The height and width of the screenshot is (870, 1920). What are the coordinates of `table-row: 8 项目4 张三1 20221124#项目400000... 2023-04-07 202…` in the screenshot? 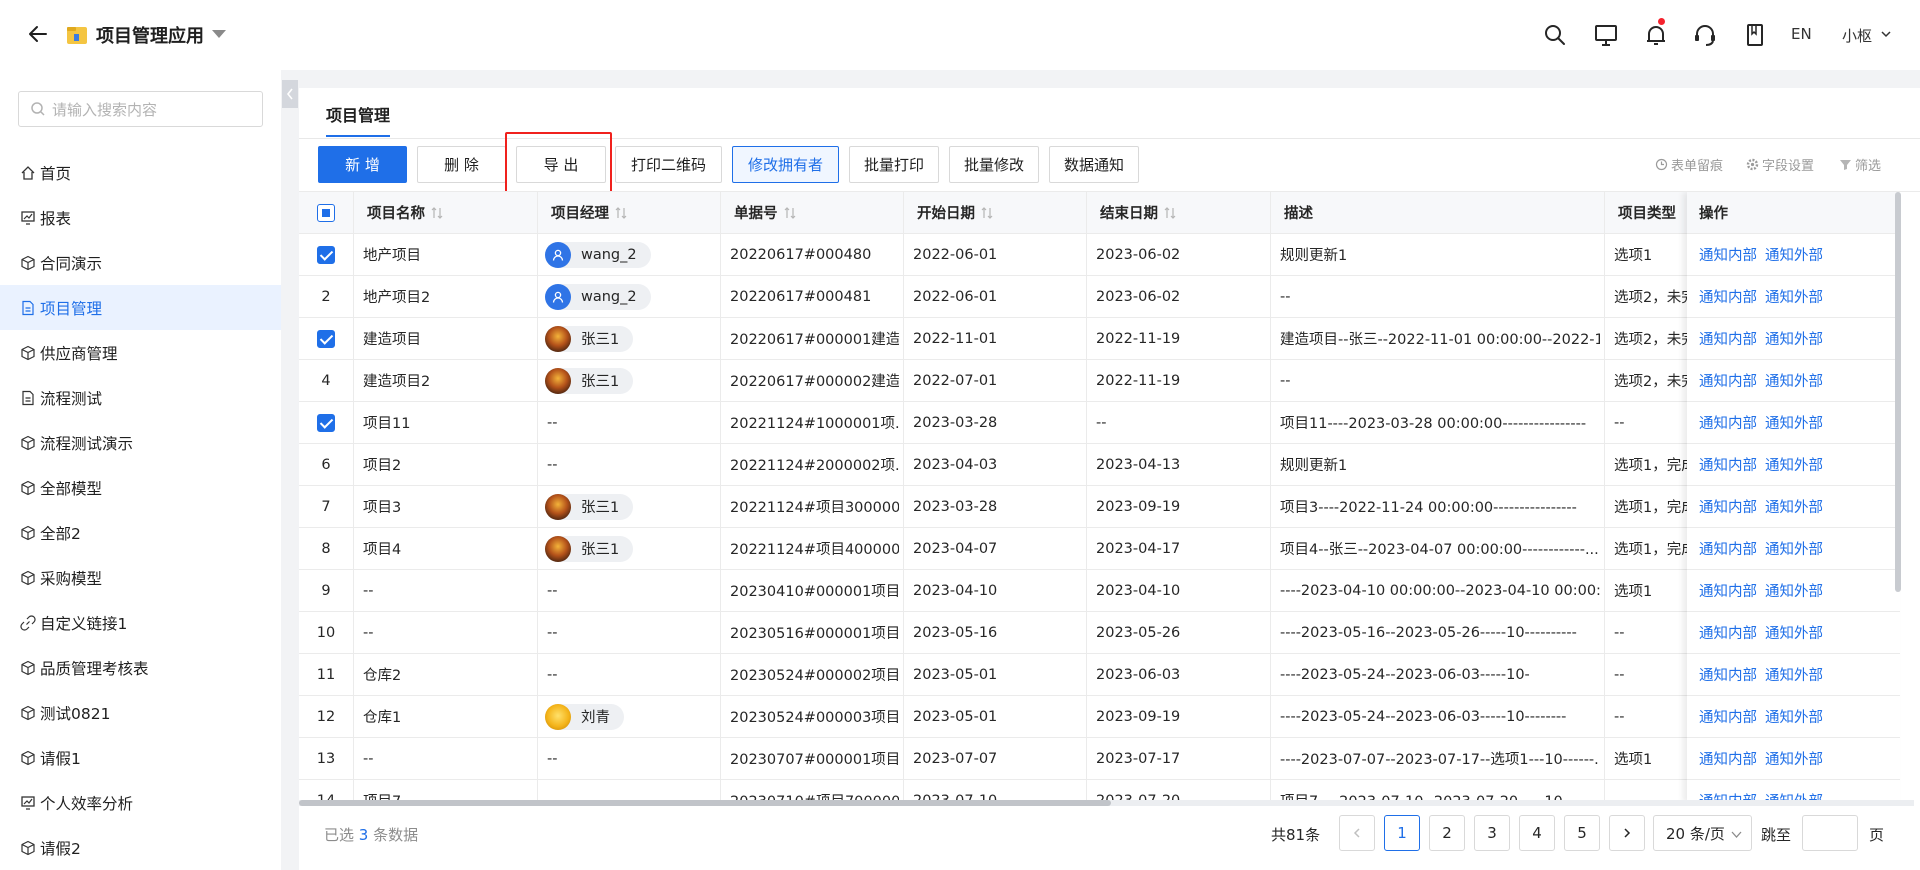 It's located at (1099, 549).